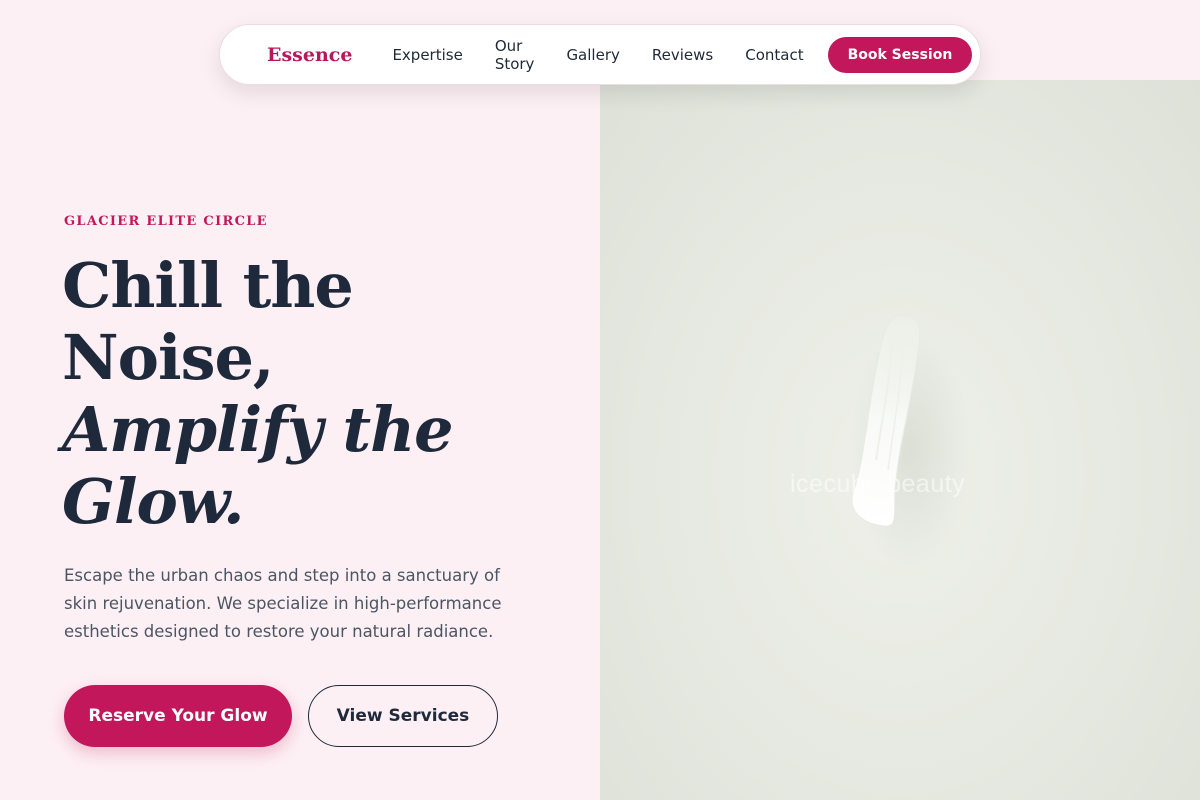 This screenshot has width=1200, height=800. Describe the element at coordinates (774, 55) in the screenshot. I see `nav-link-contact: Contact` at that location.